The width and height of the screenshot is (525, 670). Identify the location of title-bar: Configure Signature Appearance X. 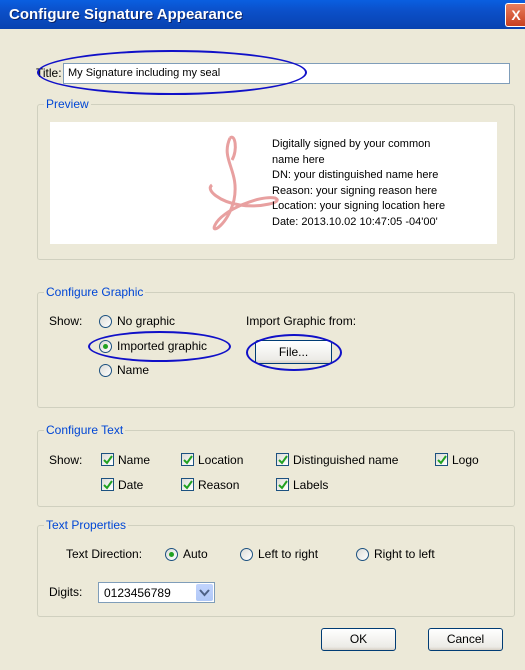
(262, 14).